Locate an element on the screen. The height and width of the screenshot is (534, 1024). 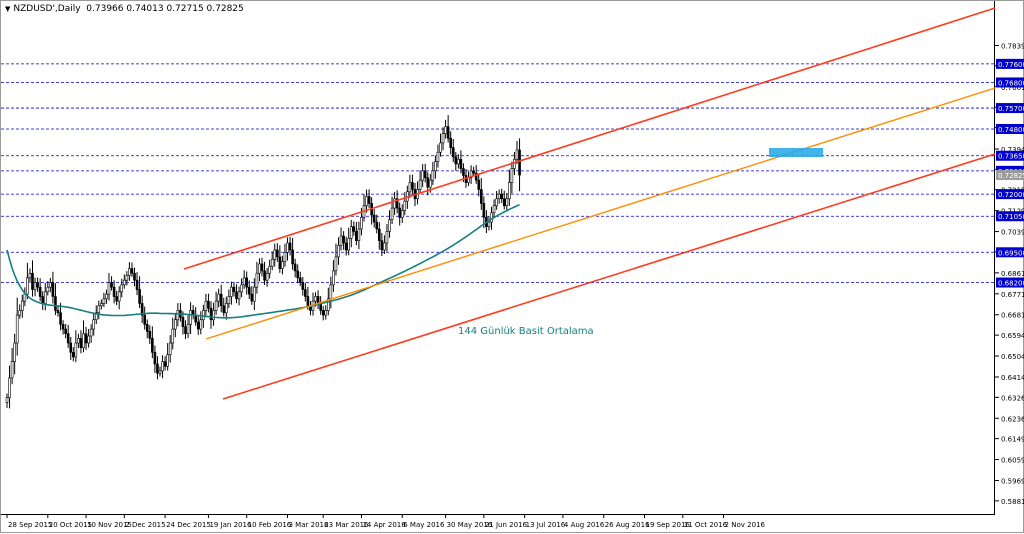
time-tick-label: 26 Aug 2016 is located at coordinates (627, 525).